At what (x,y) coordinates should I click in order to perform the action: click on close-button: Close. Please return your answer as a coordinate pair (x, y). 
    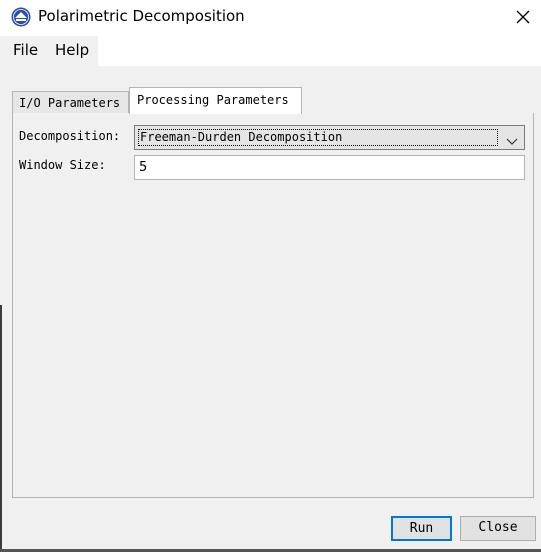
    Looking at the image, I should click on (498, 528).